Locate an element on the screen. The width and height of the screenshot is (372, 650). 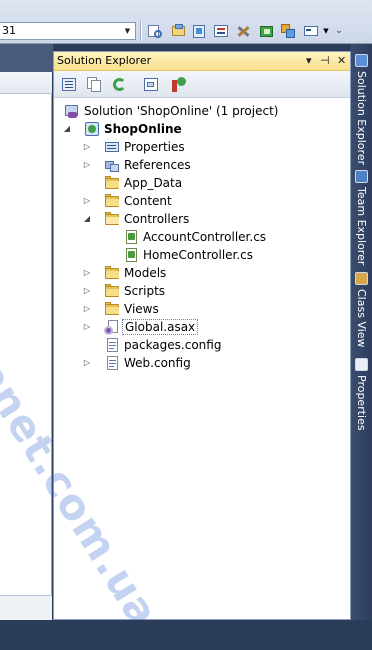
tree-item-packages-config: packages.config is located at coordinates (202, 345).